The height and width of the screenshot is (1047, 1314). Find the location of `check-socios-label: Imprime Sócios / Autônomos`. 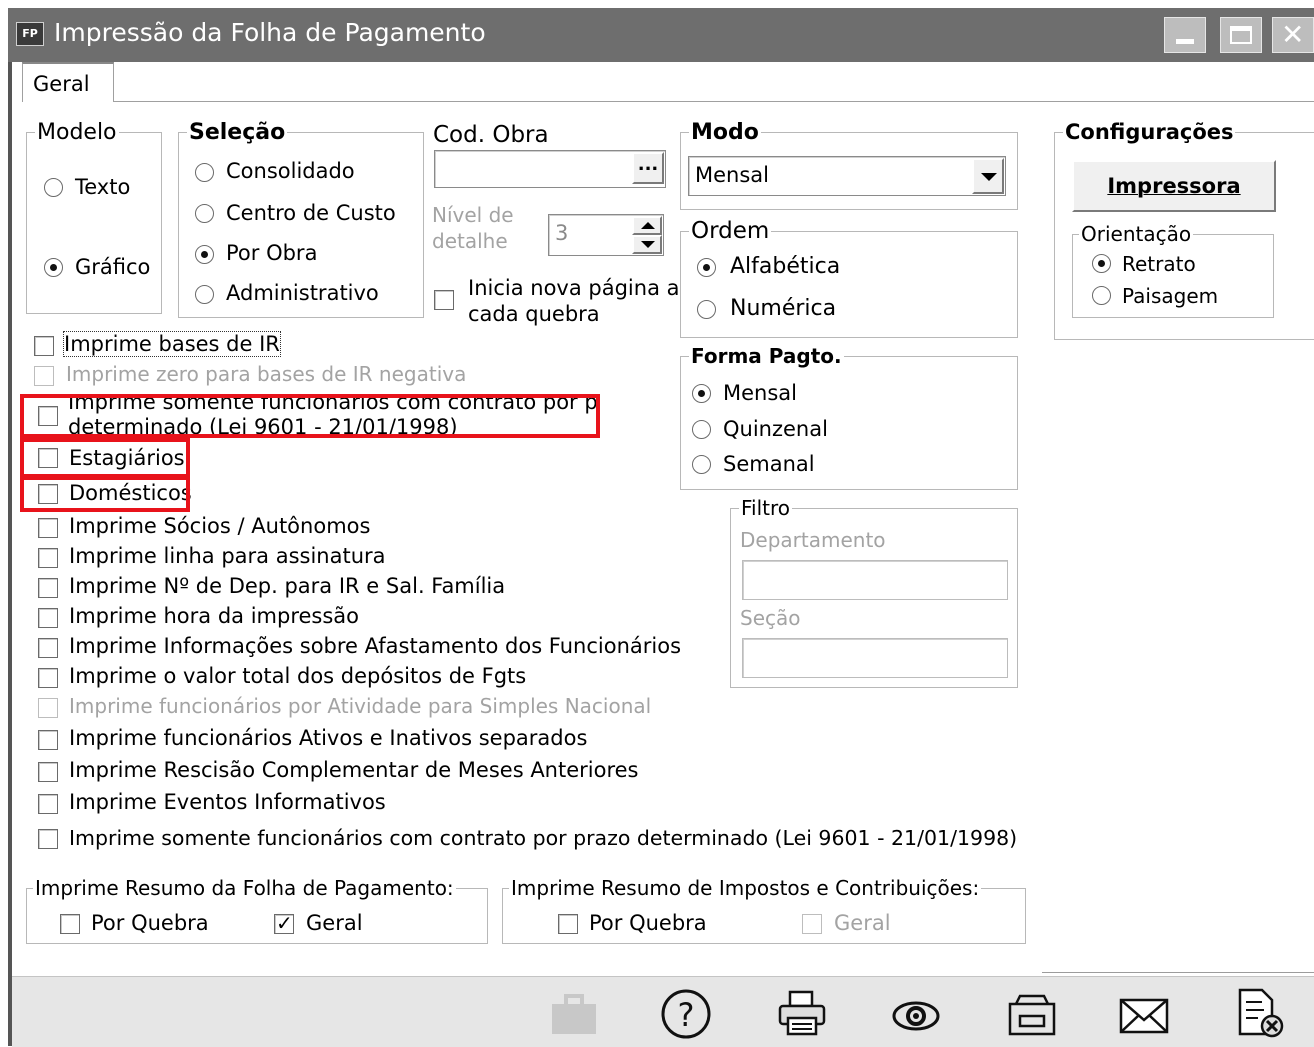

check-socios-label: Imprime Sócios / Autônomos is located at coordinates (219, 526).